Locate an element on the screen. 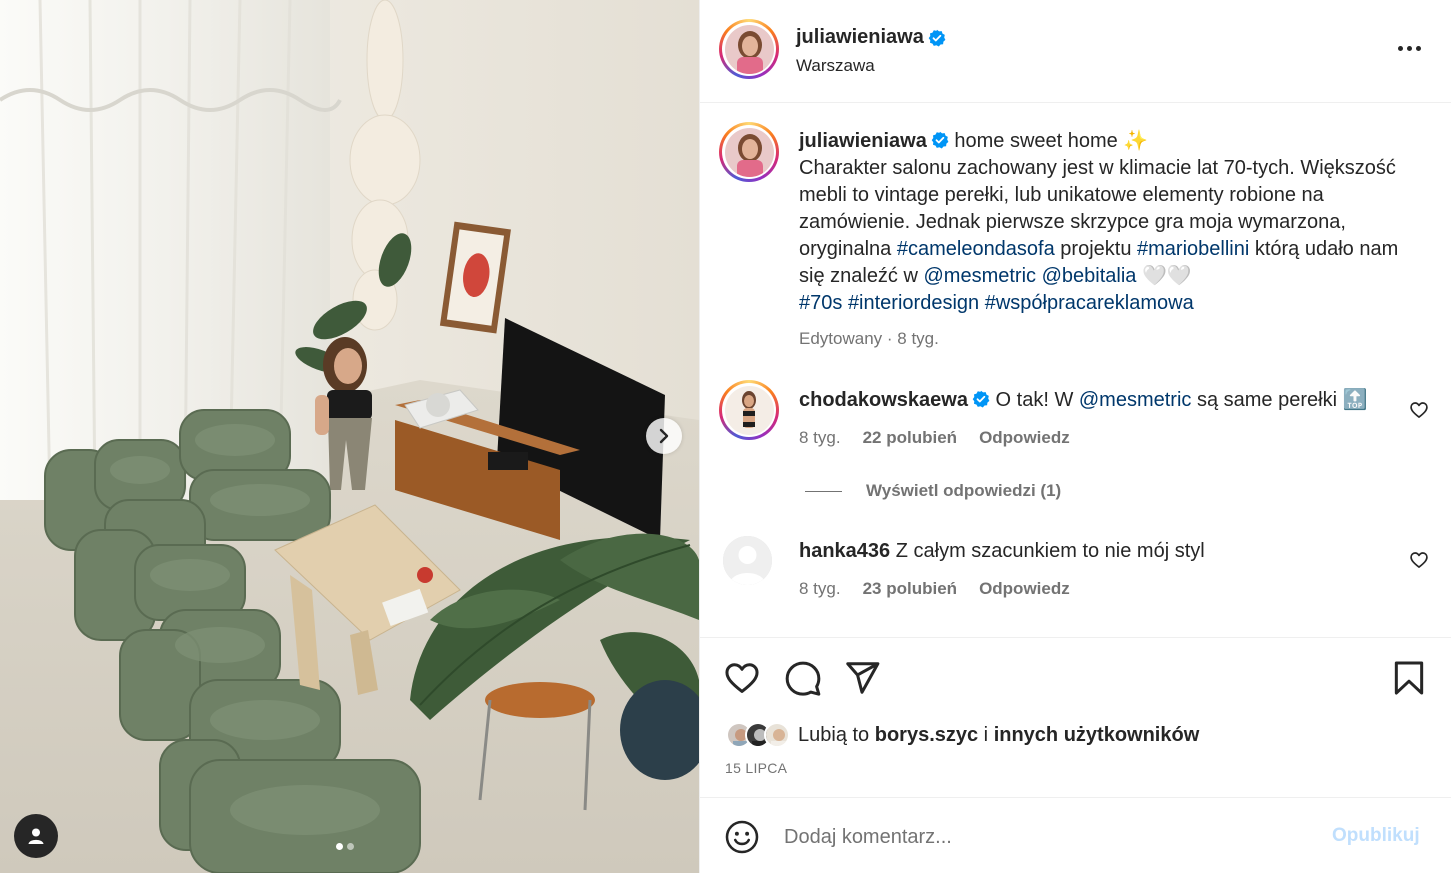 The image size is (1451, 873). comment-meta: 8 tyg. 23 polubień Odpowiedz is located at coordinates (934, 589).